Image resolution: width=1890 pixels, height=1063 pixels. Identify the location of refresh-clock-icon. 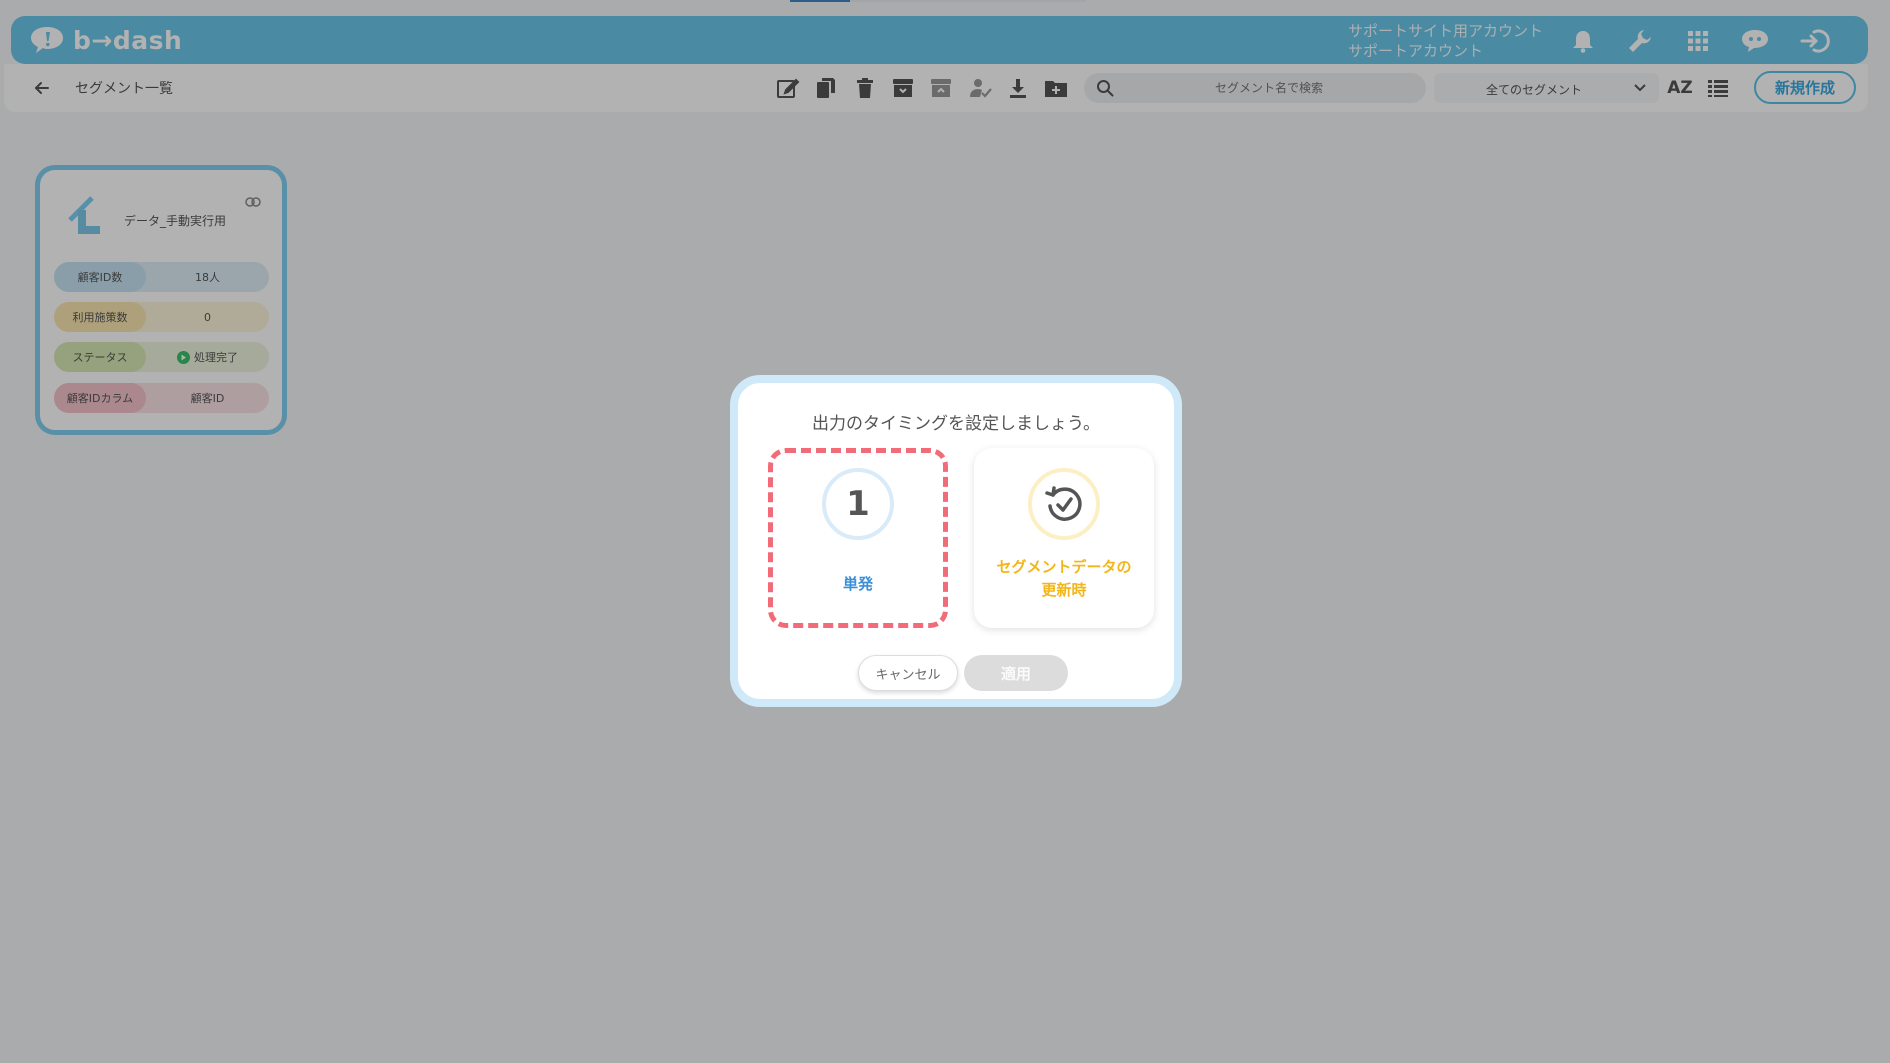
(1064, 504).